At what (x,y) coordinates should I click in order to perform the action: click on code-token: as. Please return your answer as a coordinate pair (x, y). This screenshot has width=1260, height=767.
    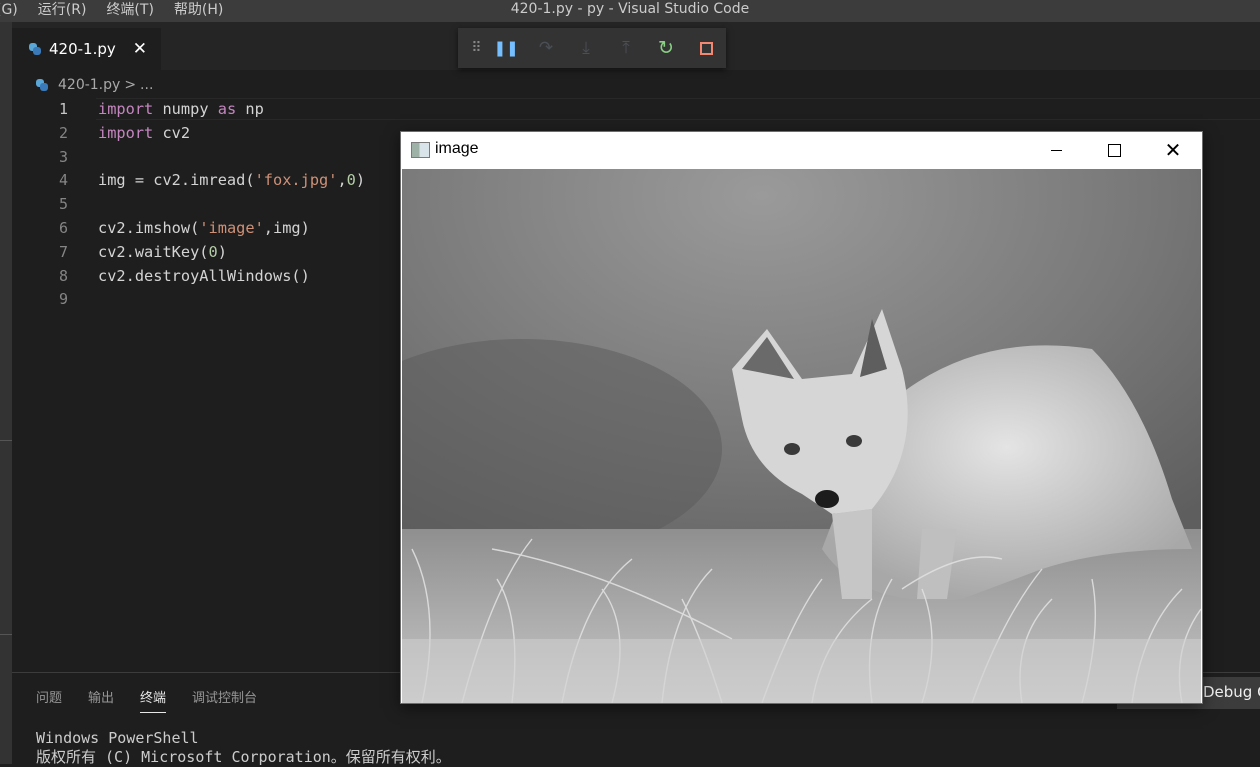
    Looking at the image, I should click on (227, 109).